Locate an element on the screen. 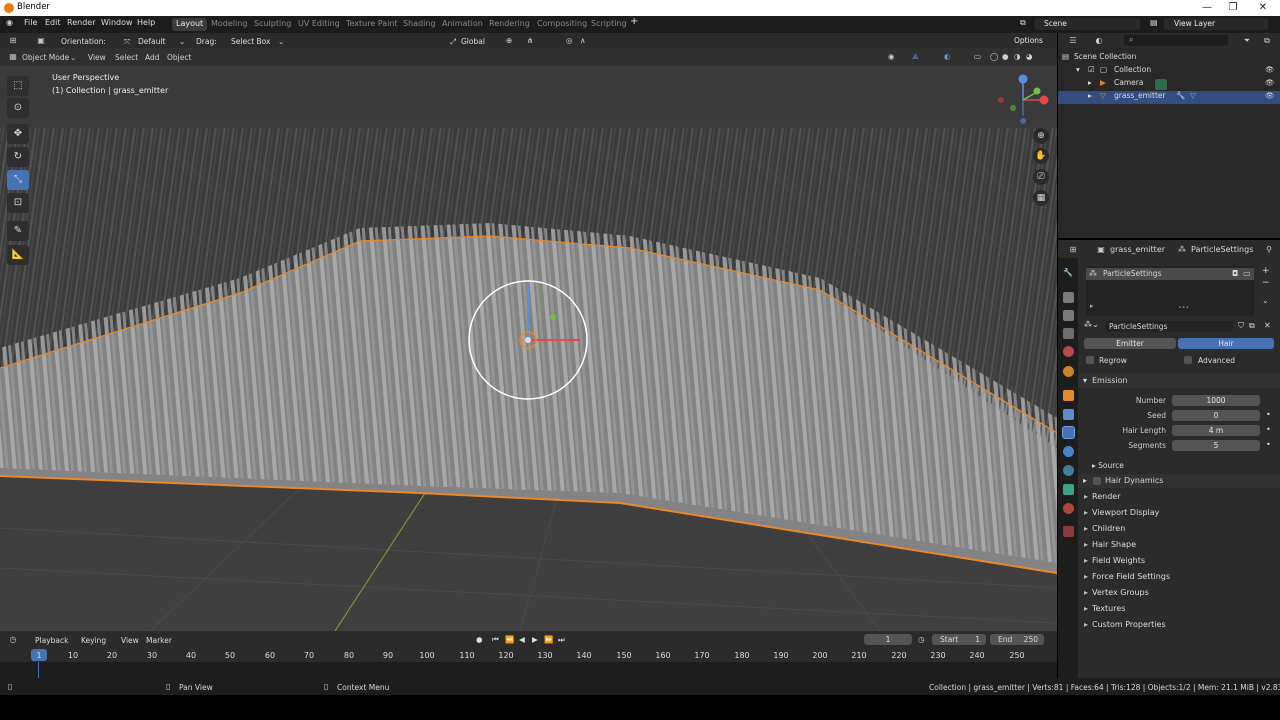  menu-add: Add is located at coordinates (152, 57).